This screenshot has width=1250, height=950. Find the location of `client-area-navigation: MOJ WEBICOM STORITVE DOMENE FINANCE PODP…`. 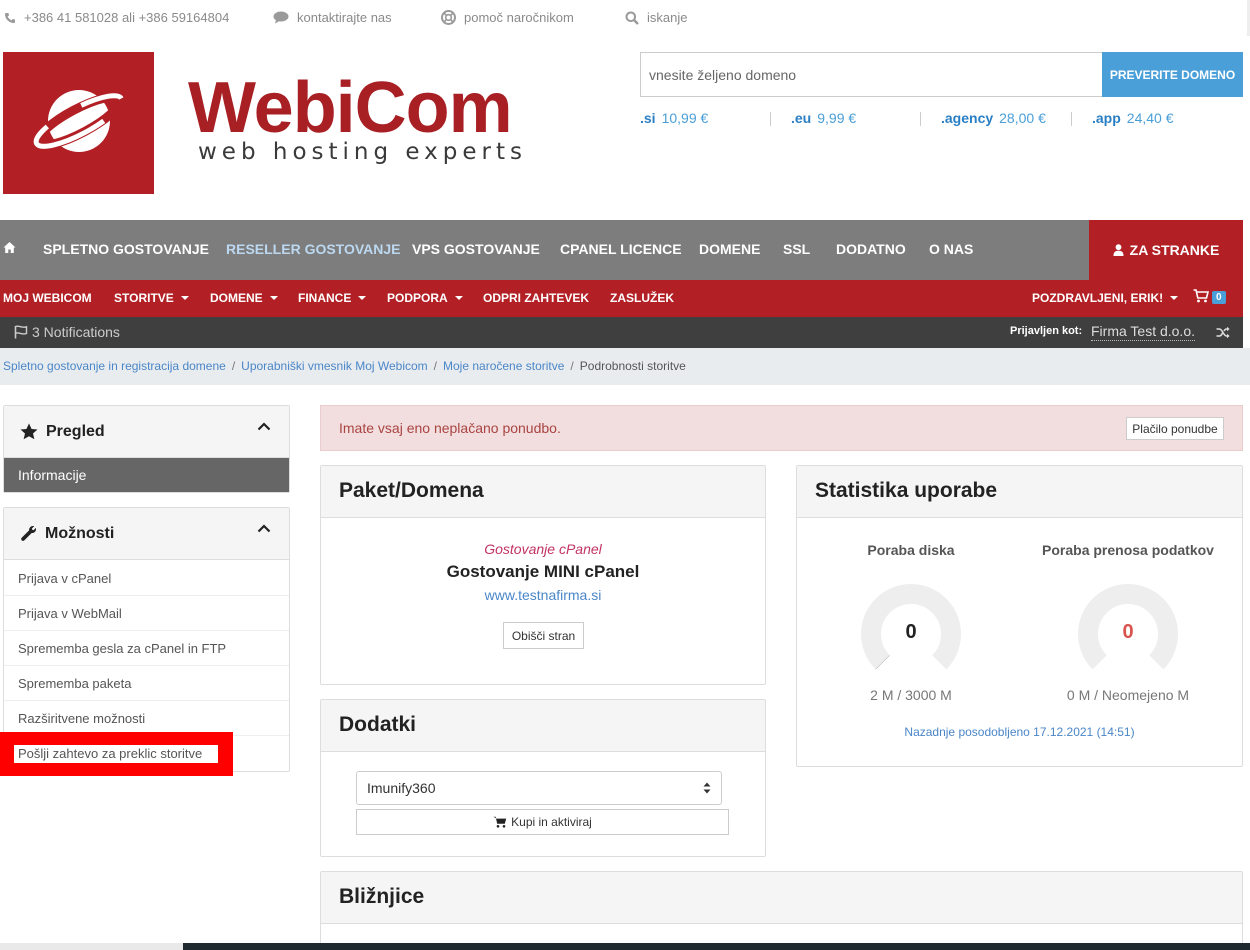

client-area-navigation: MOJ WEBICOM STORITVE DOMENE FINANCE PODP… is located at coordinates (621, 298).